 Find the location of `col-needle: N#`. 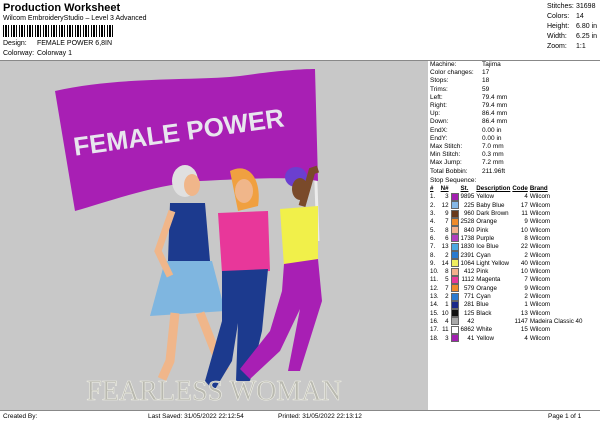

col-needle: N# is located at coordinates (444, 189).